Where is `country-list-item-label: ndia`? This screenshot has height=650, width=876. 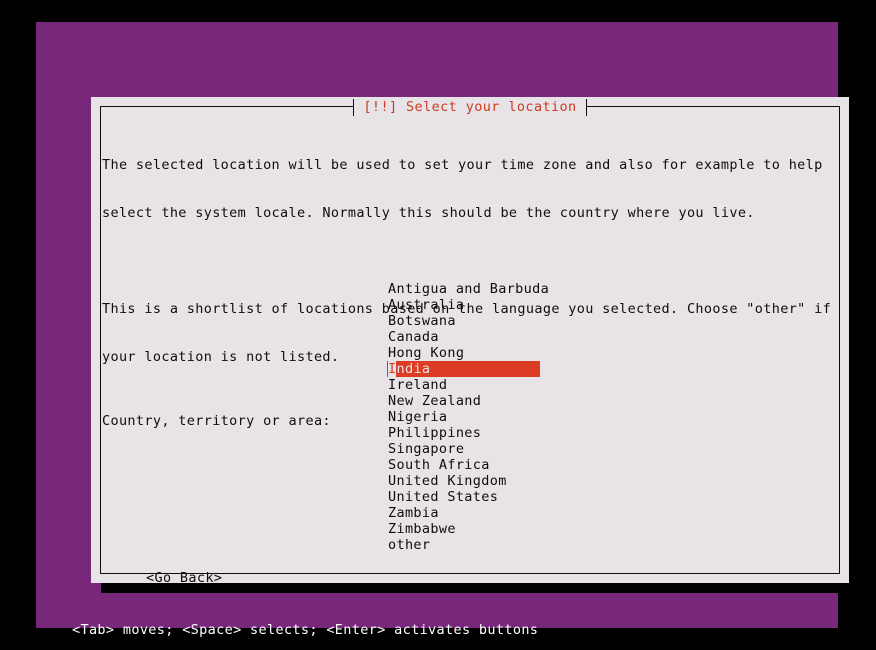
country-list-item-label: ndia is located at coordinates (413, 369).